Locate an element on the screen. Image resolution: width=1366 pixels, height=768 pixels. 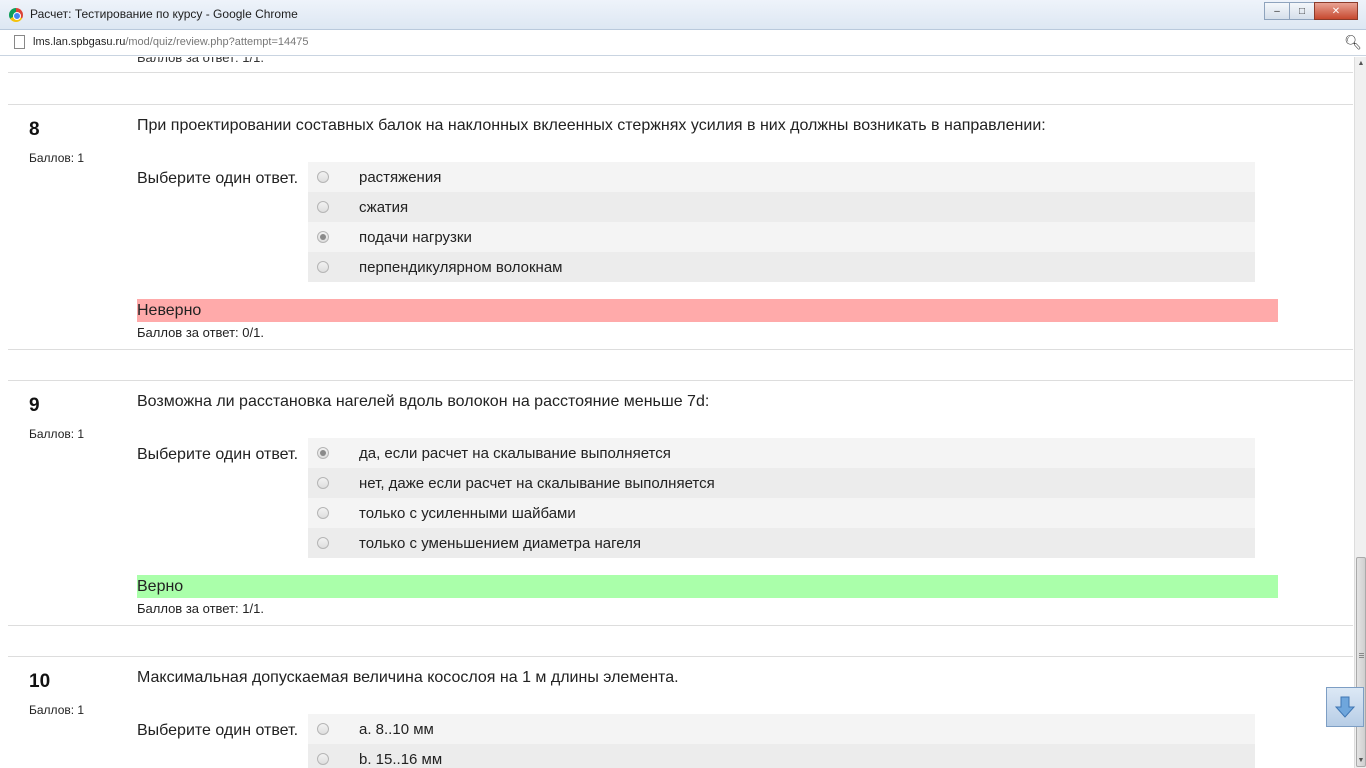
window-controls: ‒ □ ✕ is located at coordinates (1311, 11).